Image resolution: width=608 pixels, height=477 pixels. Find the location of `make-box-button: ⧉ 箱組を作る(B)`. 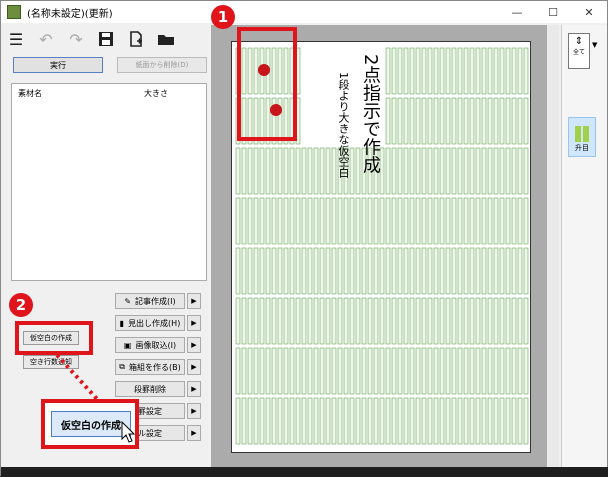

make-box-button: ⧉ 箱組を作る(B) is located at coordinates (150, 367).